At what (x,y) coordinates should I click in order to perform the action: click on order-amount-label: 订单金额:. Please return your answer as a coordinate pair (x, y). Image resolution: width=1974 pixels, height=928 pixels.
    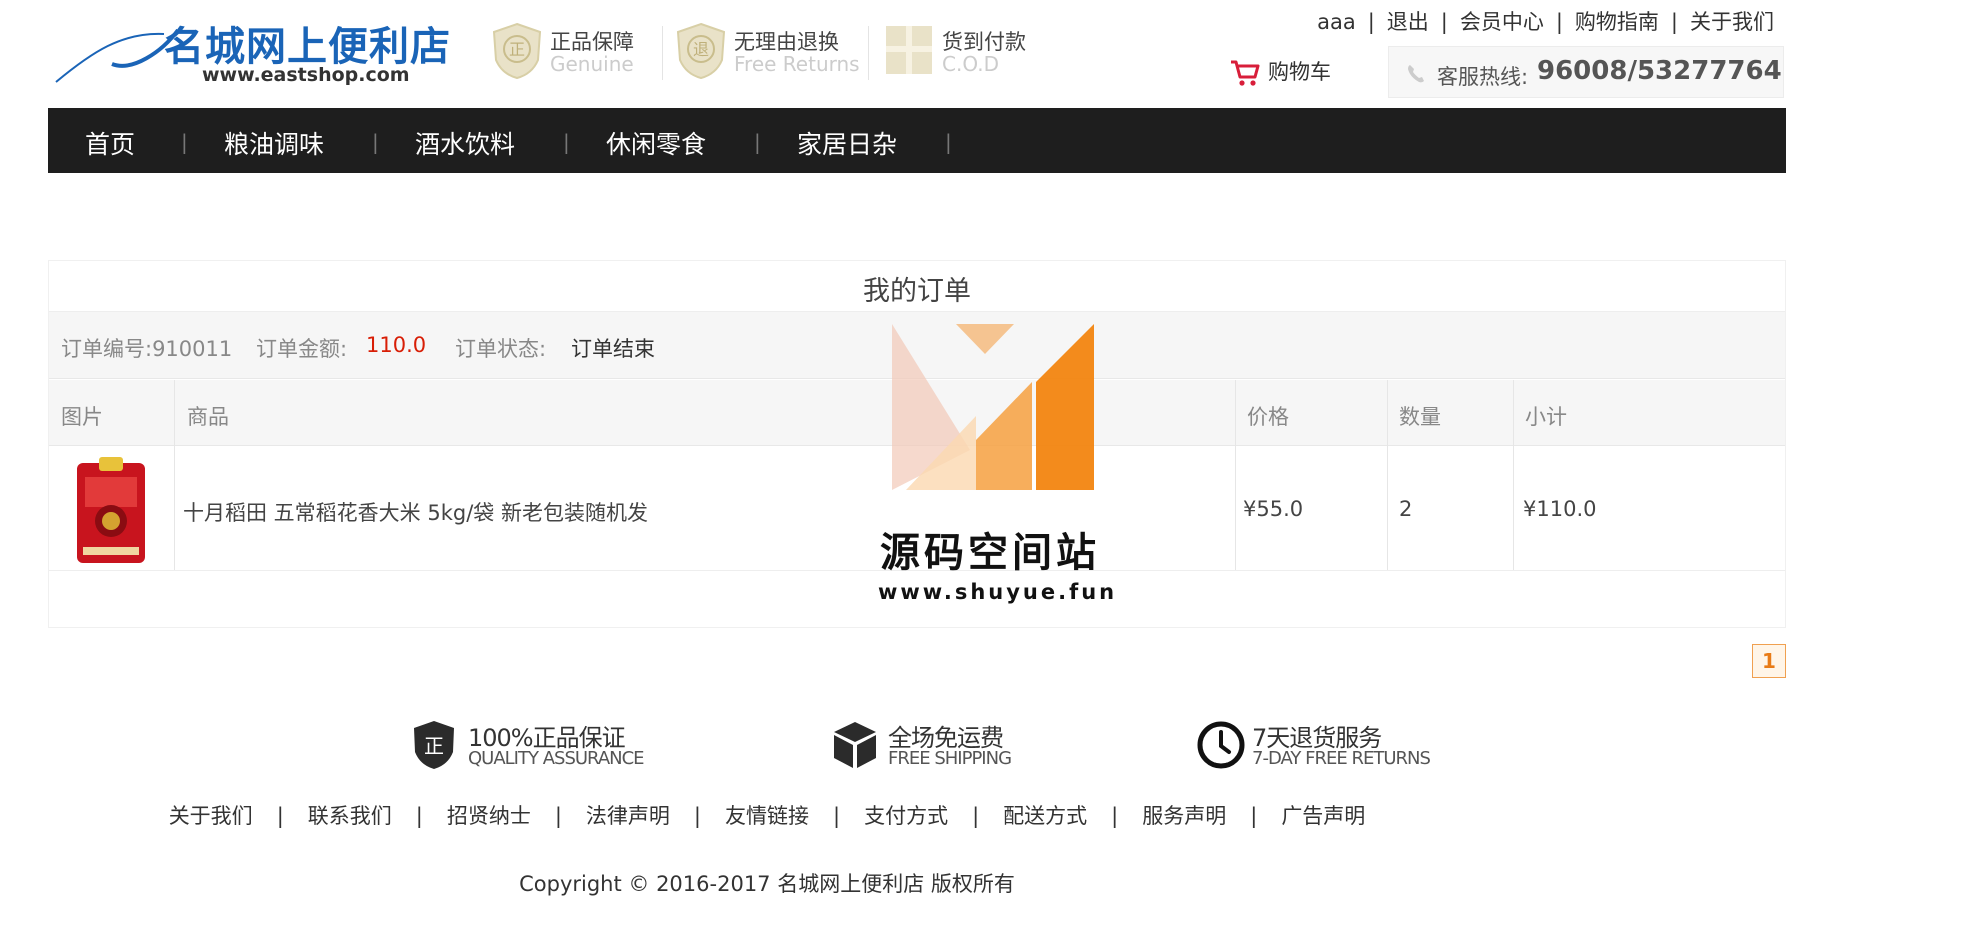
    Looking at the image, I should click on (302, 349).